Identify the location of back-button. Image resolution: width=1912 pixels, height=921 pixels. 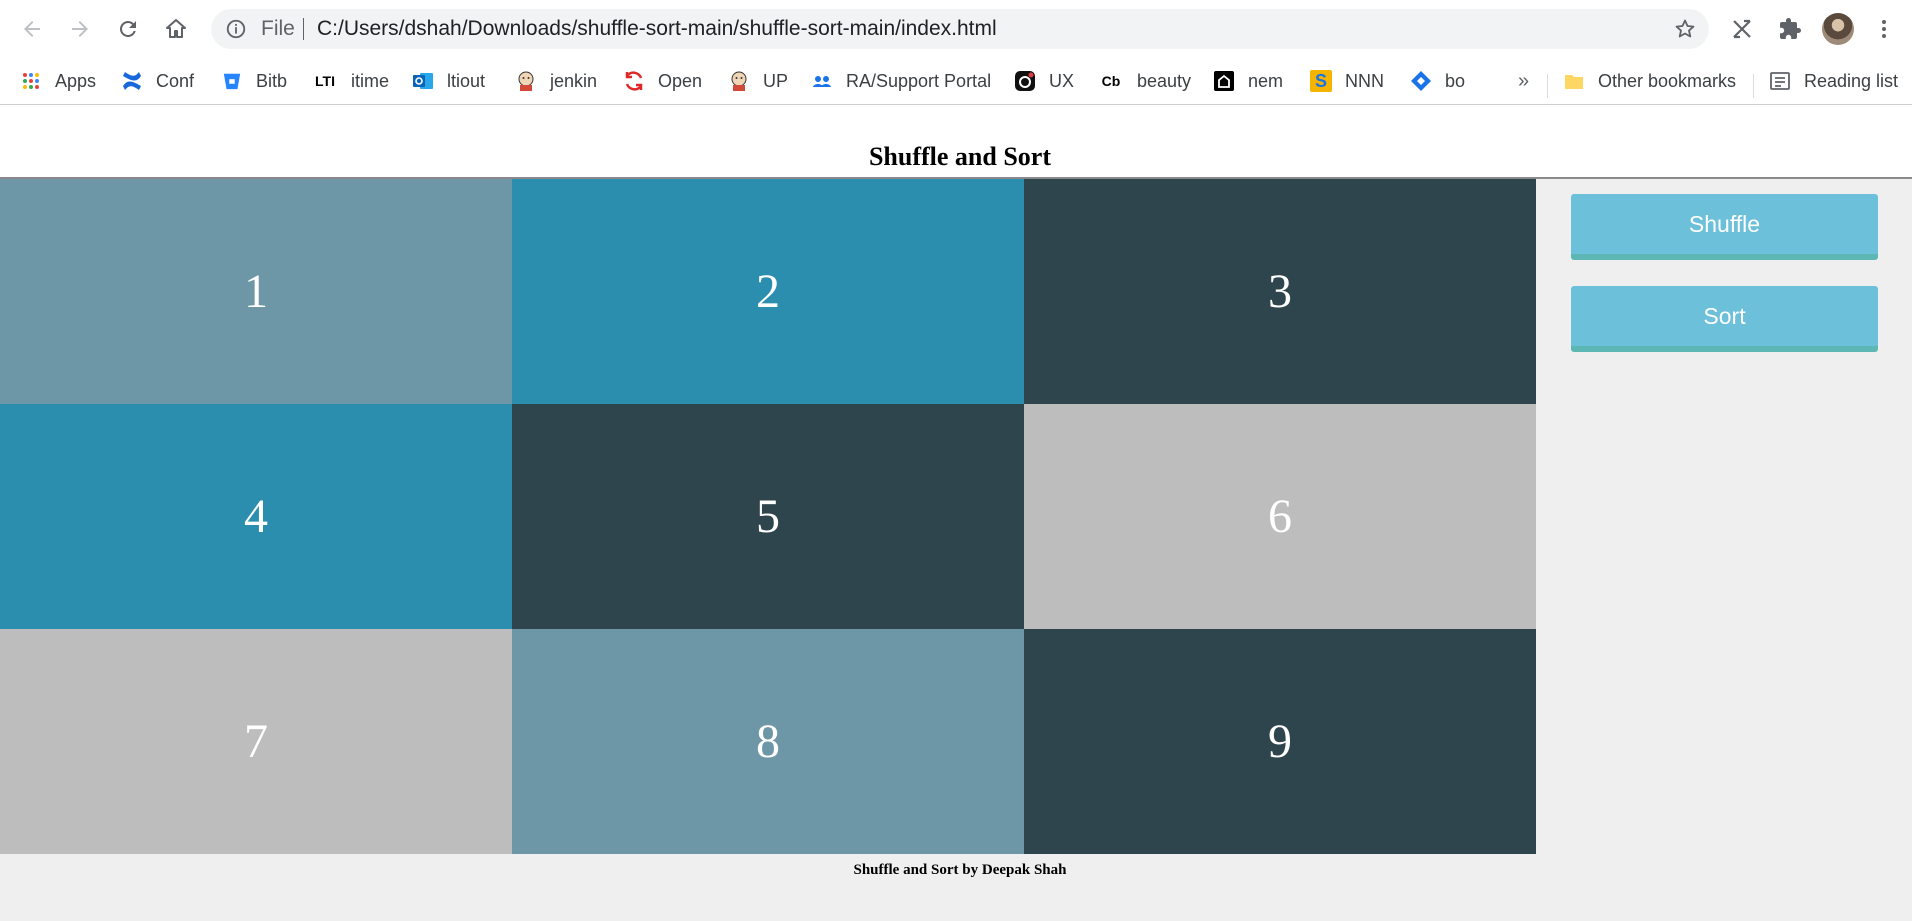
(32, 29).